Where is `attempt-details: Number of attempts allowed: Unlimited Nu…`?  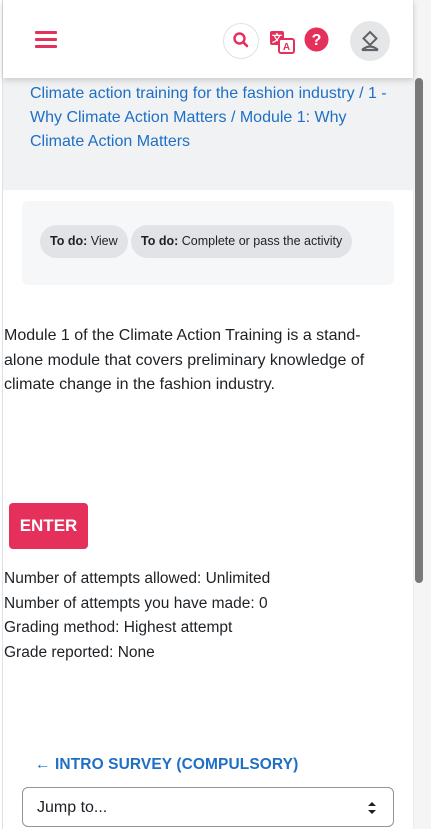
attempt-details: Number of attempts allowed: Unlimited Nu… is located at coordinates (204, 616).